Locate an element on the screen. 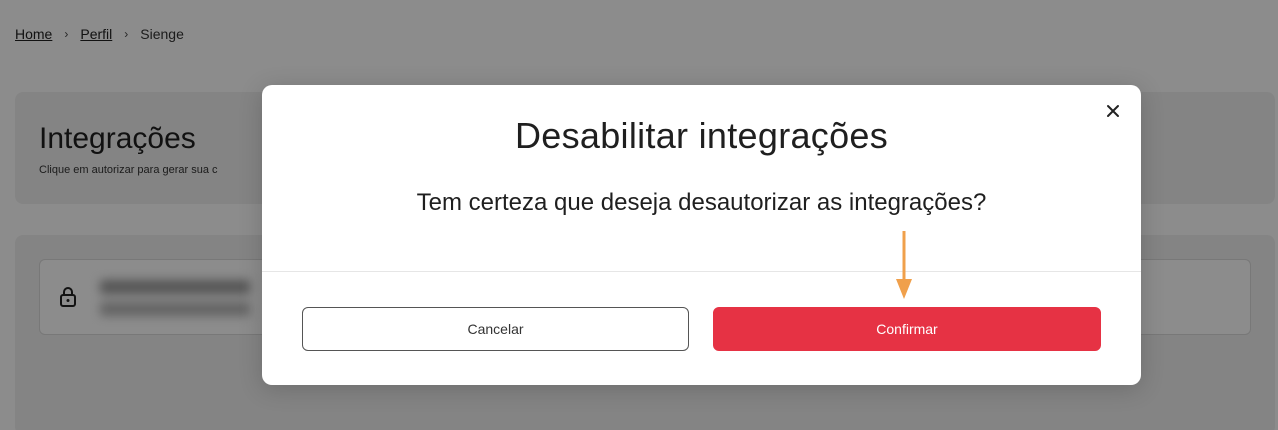 This screenshot has width=1278, height=430. cancel-button: Cancelar is located at coordinates (495, 329).